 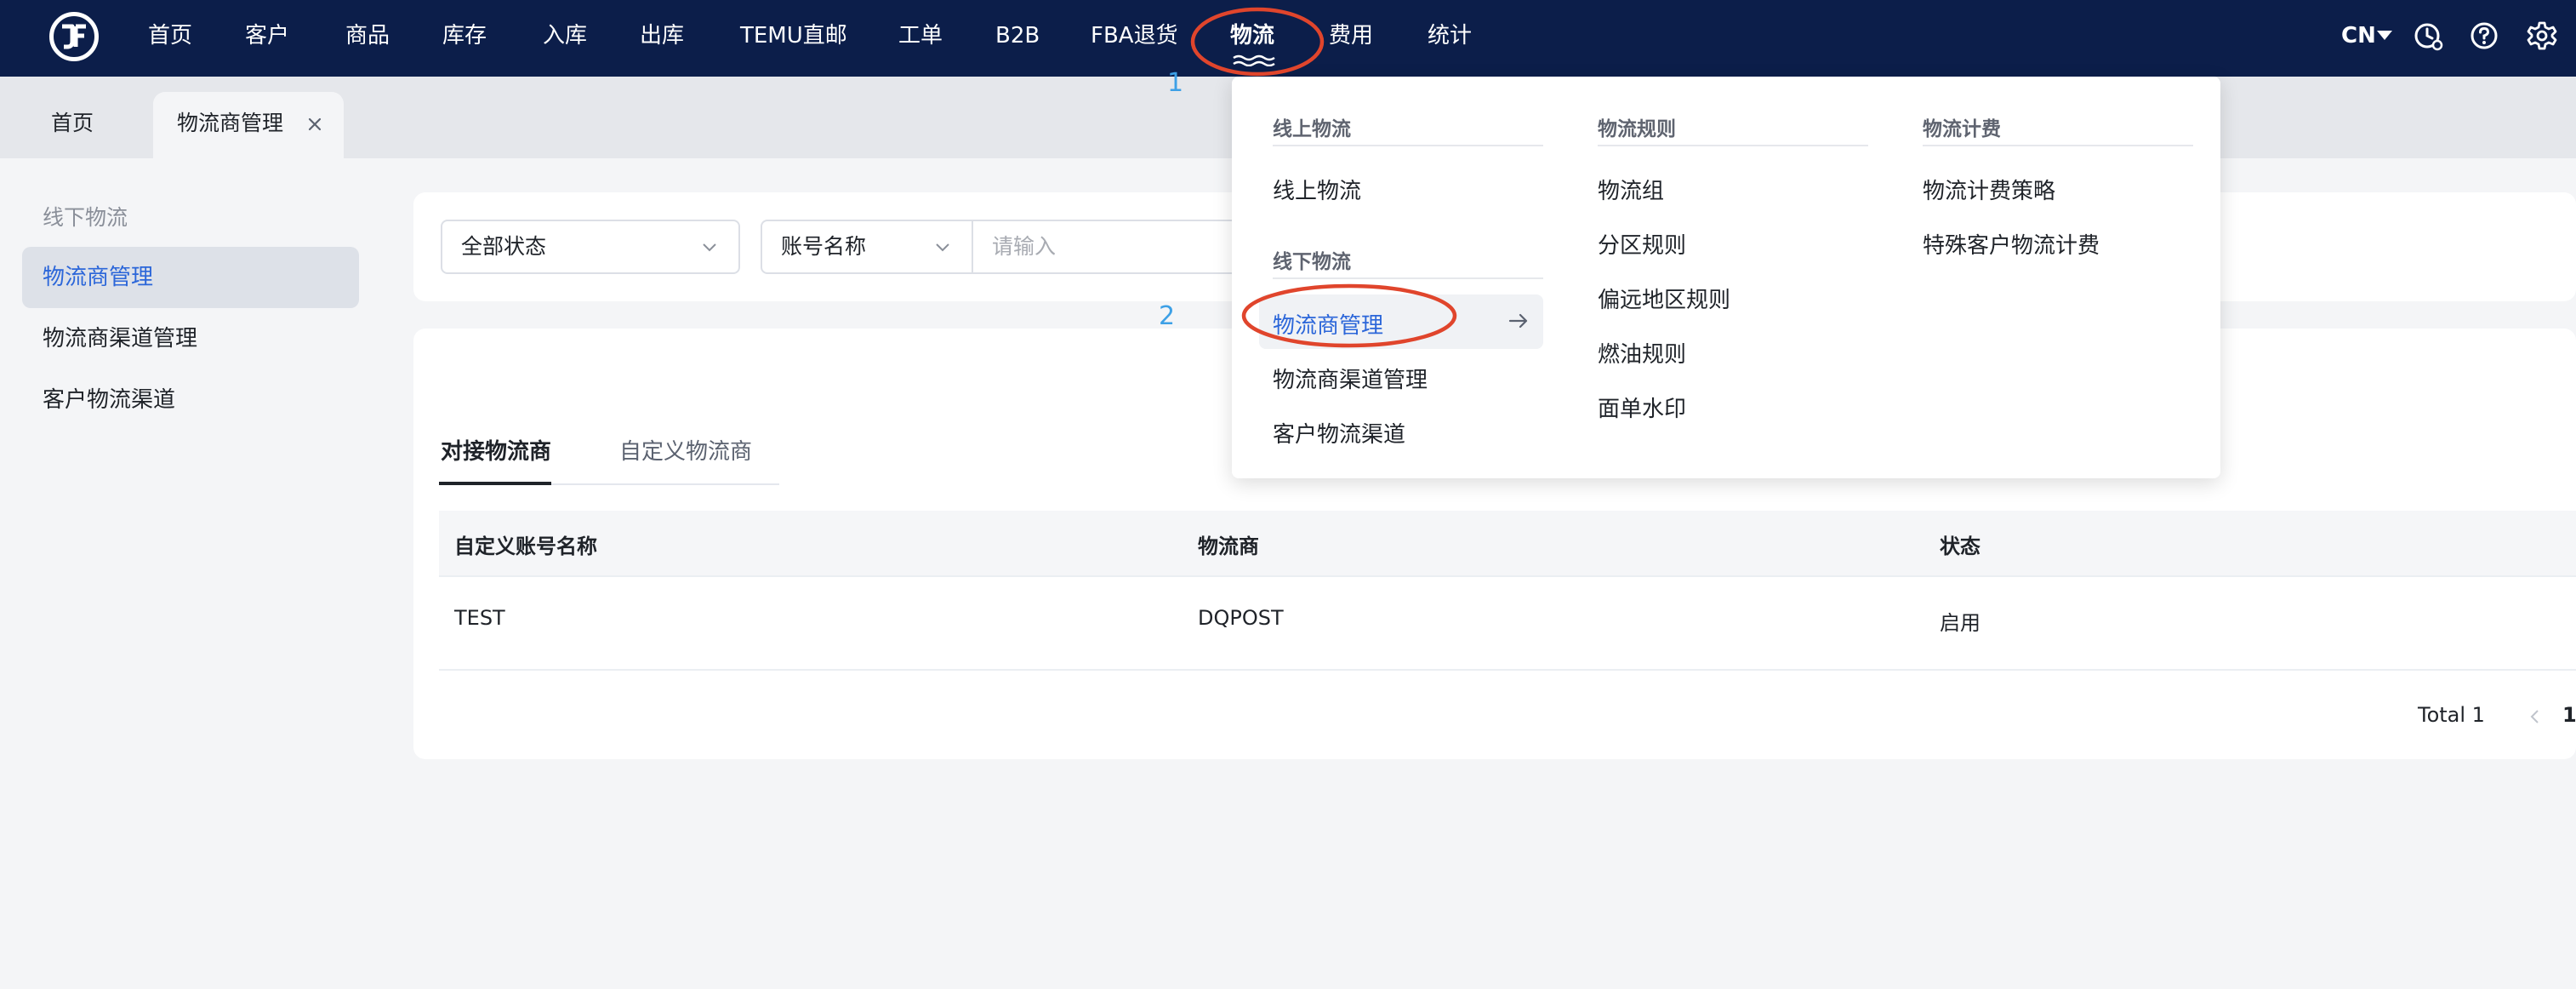 What do you see at coordinates (314, 124) in the screenshot?
I see `close-icon` at bounding box center [314, 124].